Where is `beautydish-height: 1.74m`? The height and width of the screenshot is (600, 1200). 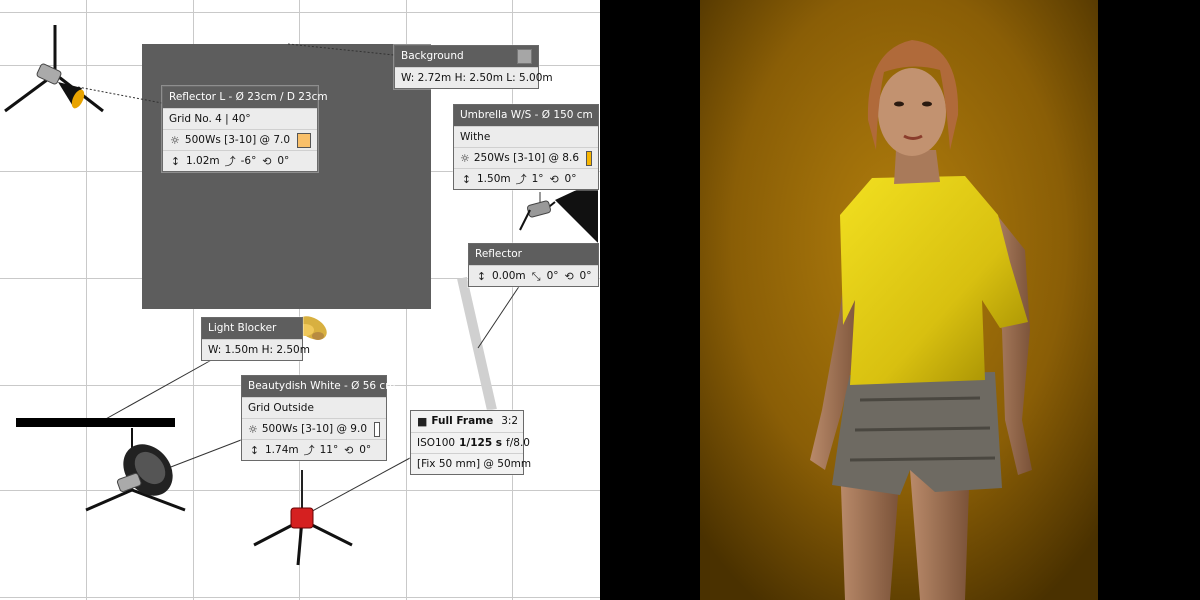 beautydish-height: 1.74m is located at coordinates (282, 449).